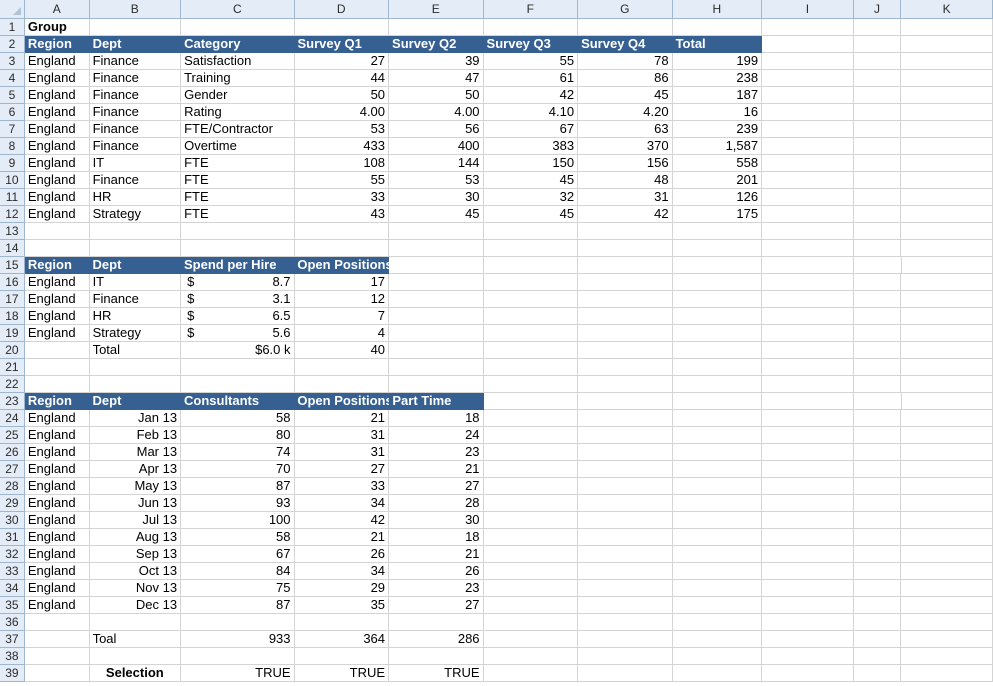 The image size is (993, 686). What do you see at coordinates (877, 537) in the screenshot?
I see `cell-j31` at bounding box center [877, 537].